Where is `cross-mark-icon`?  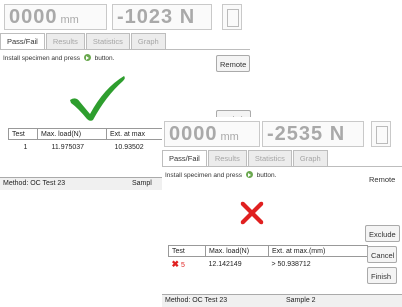 cross-mark-icon is located at coordinates (252, 213).